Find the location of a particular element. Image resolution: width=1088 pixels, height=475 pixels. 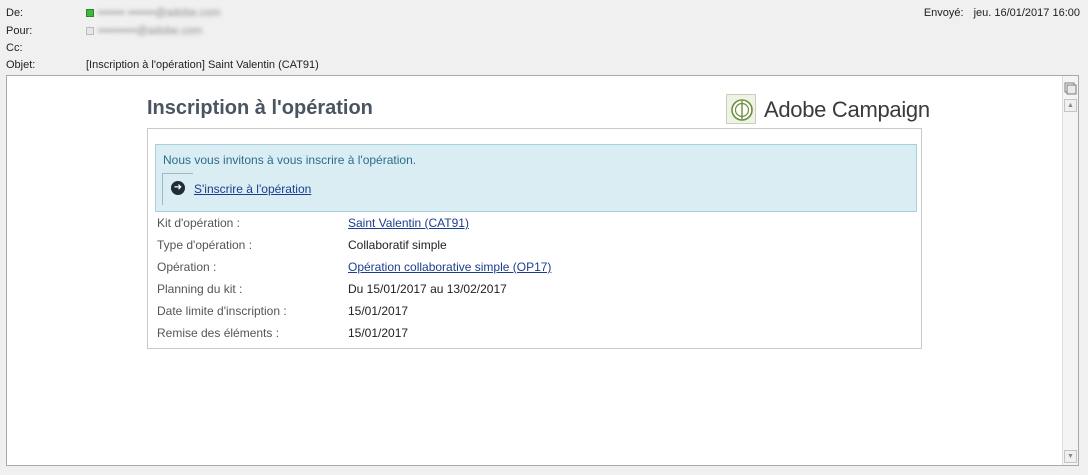

to-address: ••••••••••@adobe.com is located at coordinates (150, 31).